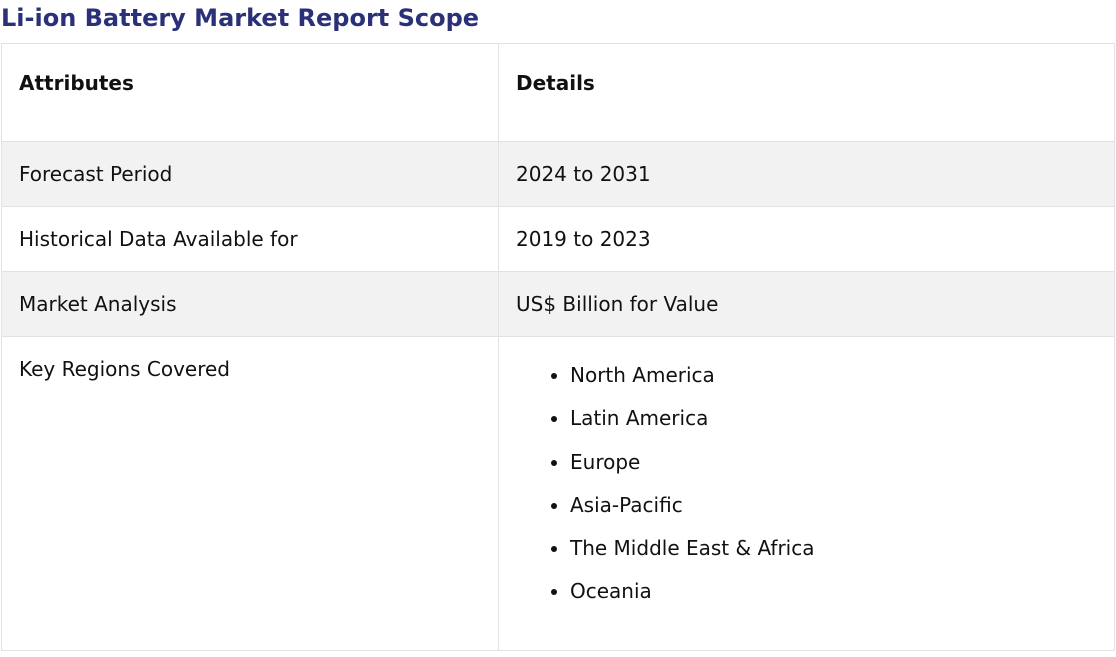 This screenshot has width=1116, height=657. Describe the element at coordinates (842, 471) in the screenshot. I see `list-item: Europe` at that location.